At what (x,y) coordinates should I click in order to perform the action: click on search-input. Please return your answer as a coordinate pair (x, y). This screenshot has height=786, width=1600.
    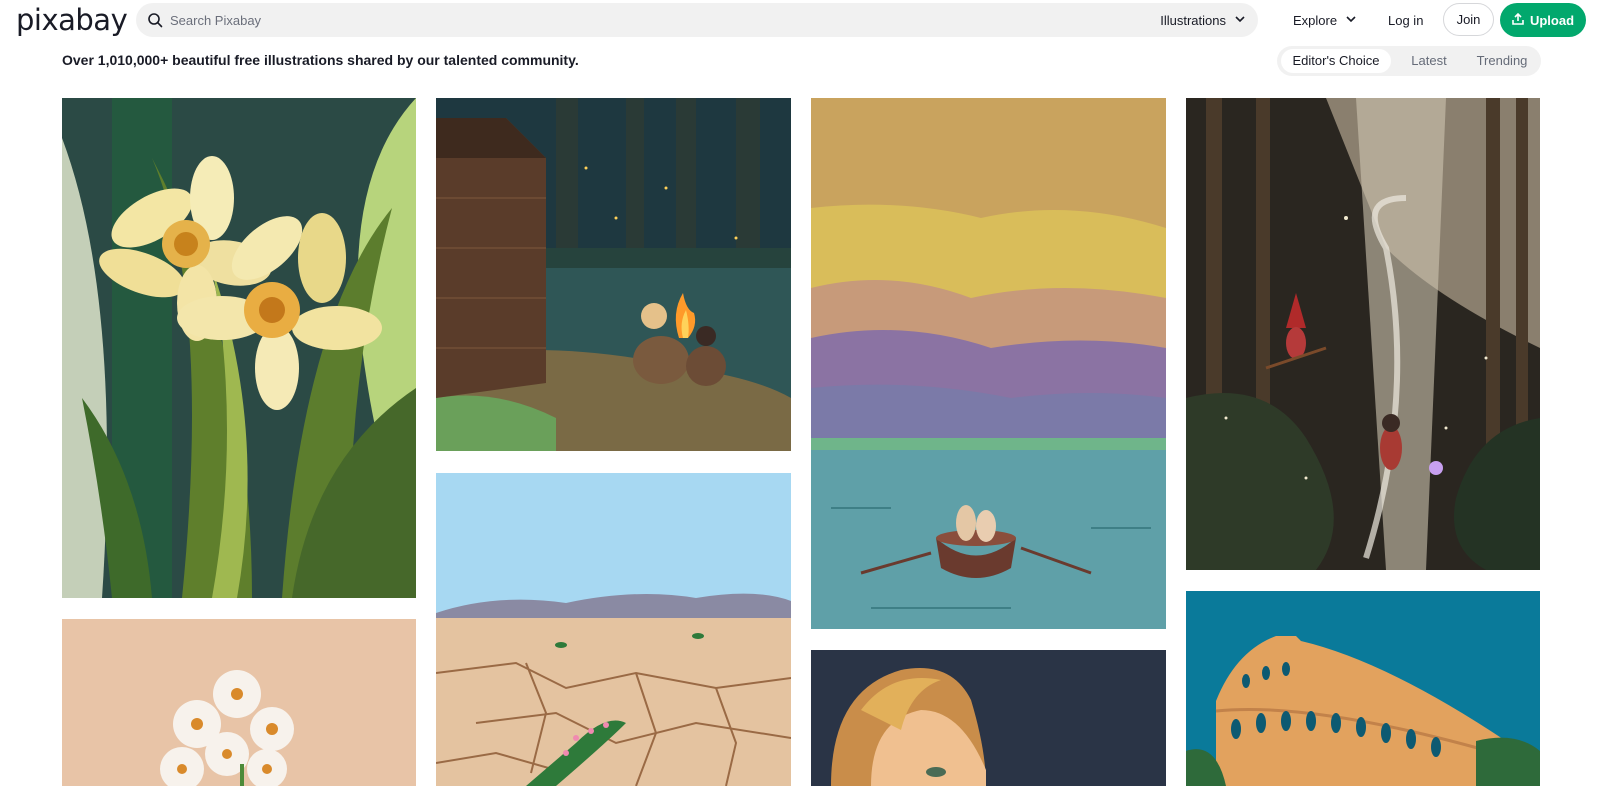
    Looking at the image, I should click on (630, 20).